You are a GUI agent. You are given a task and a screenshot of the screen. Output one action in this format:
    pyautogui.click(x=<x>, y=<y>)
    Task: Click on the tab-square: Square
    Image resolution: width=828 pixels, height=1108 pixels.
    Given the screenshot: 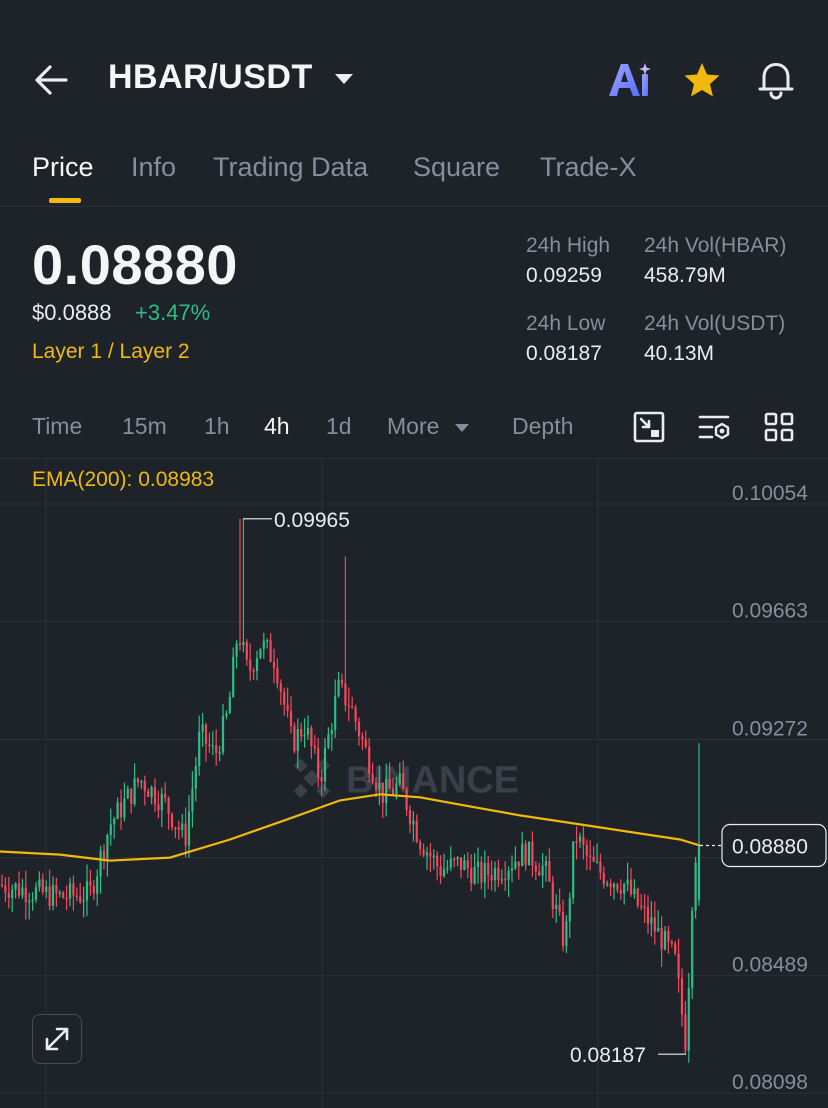 What is the action you would take?
    pyautogui.click(x=456, y=167)
    